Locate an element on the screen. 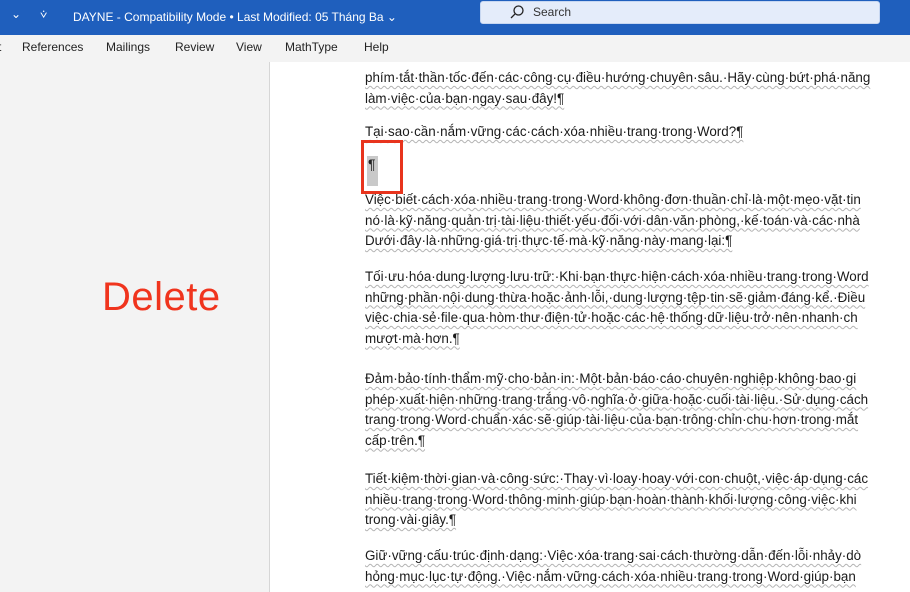  tab-references: References is located at coordinates (52, 47).